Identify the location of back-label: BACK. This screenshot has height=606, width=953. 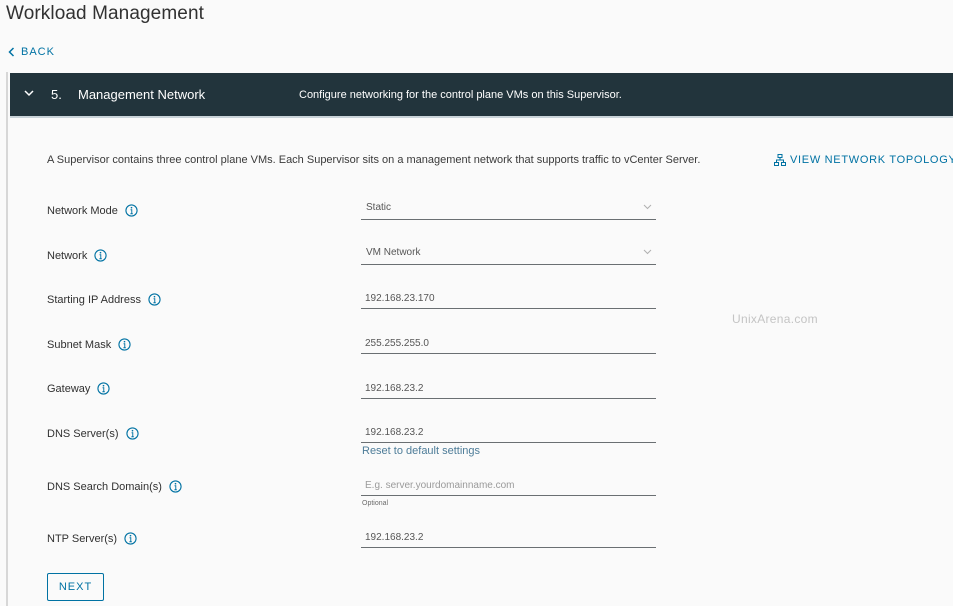
(38, 52).